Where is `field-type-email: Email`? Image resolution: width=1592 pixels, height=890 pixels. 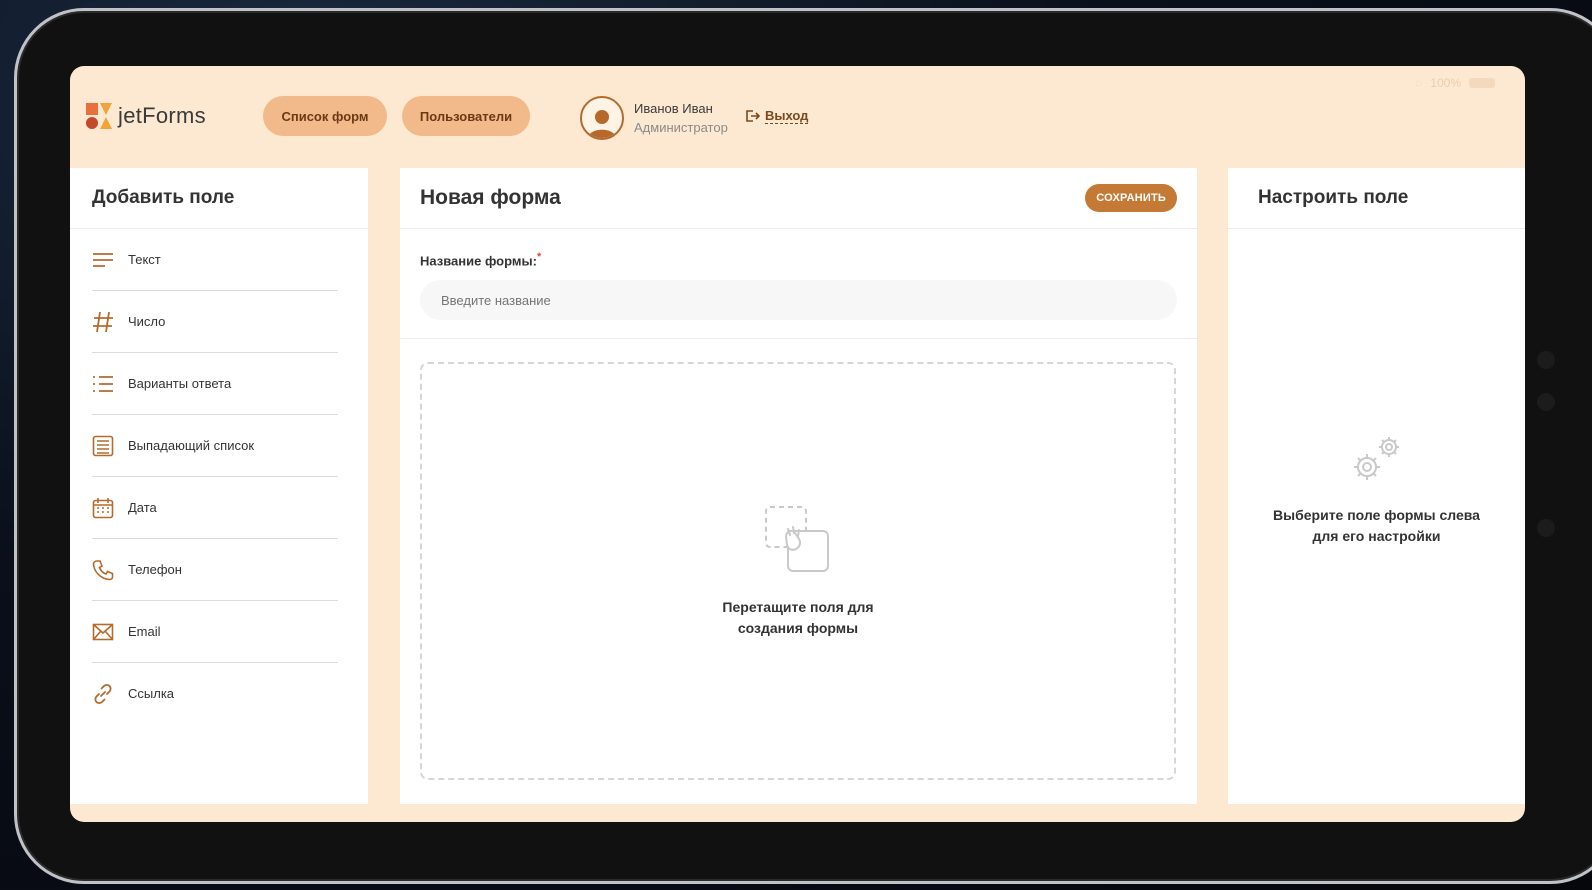
field-type-email: Email is located at coordinates (215, 632).